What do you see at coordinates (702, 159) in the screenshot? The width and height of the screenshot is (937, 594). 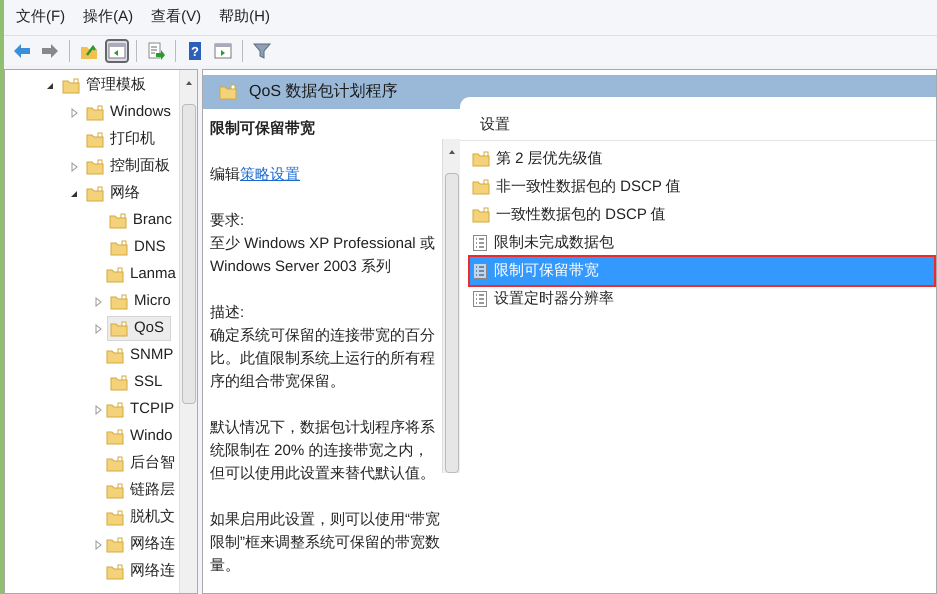 I see `settings-list-item: 第 2 层优先级值` at bounding box center [702, 159].